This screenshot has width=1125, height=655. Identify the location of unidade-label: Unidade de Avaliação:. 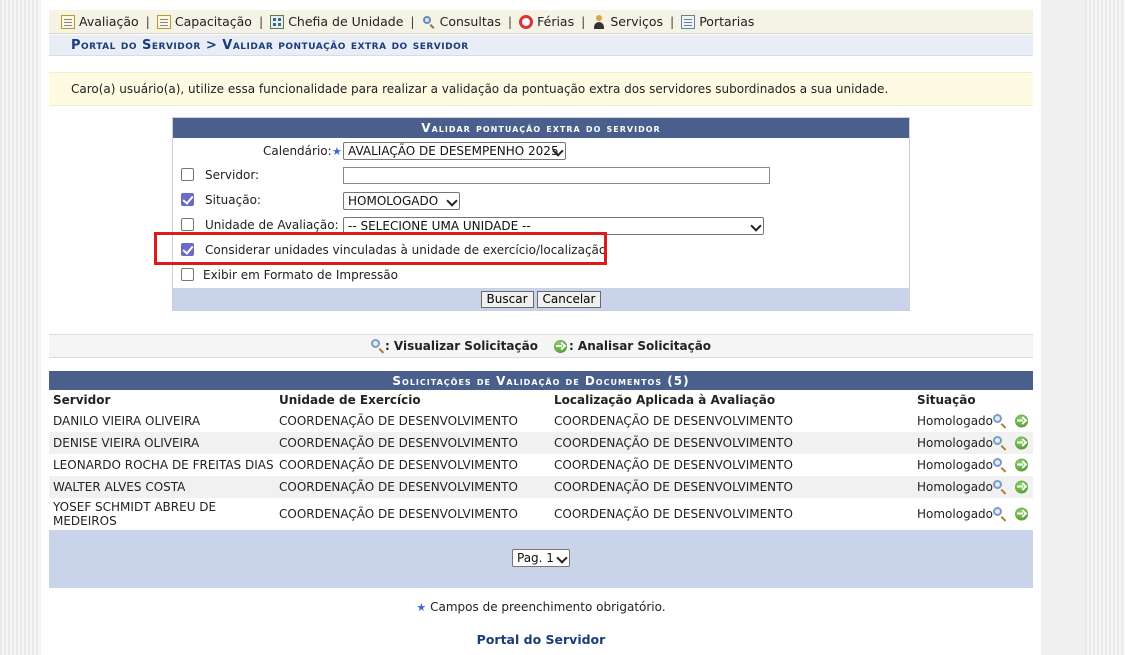
(272, 225).